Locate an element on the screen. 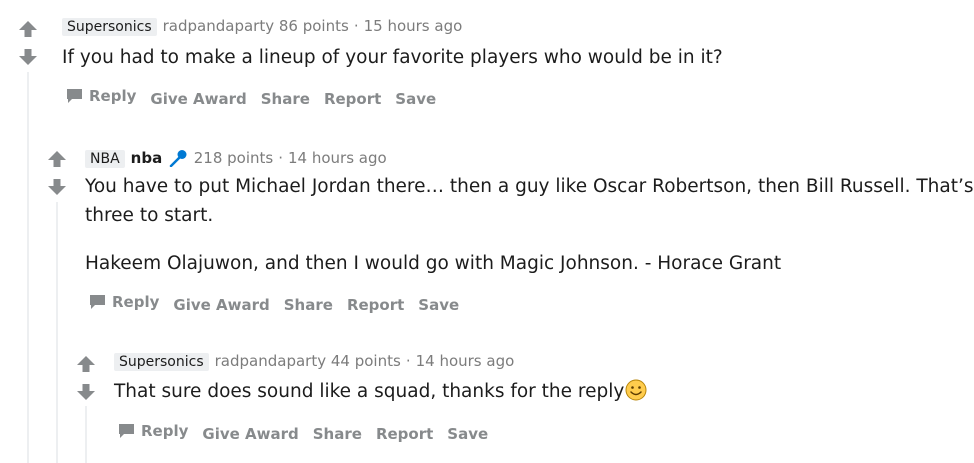 The image size is (974, 463). points-count: 44 points is located at coordinates (365, 361).